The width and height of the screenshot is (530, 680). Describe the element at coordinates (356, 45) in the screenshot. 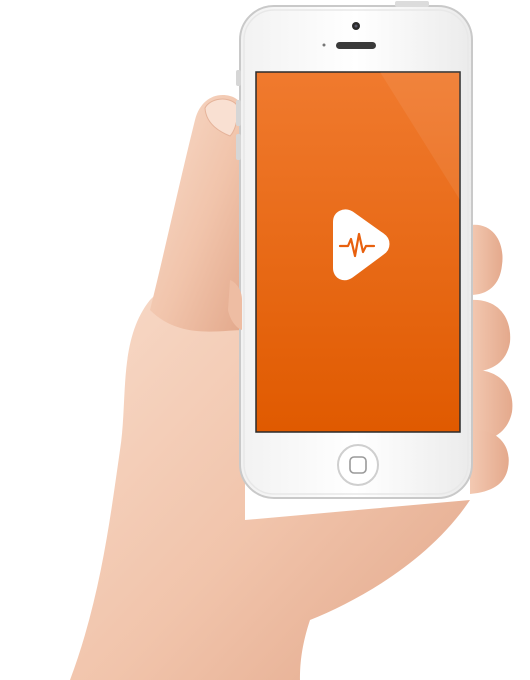

I see `earpiece-speaker` at that location.